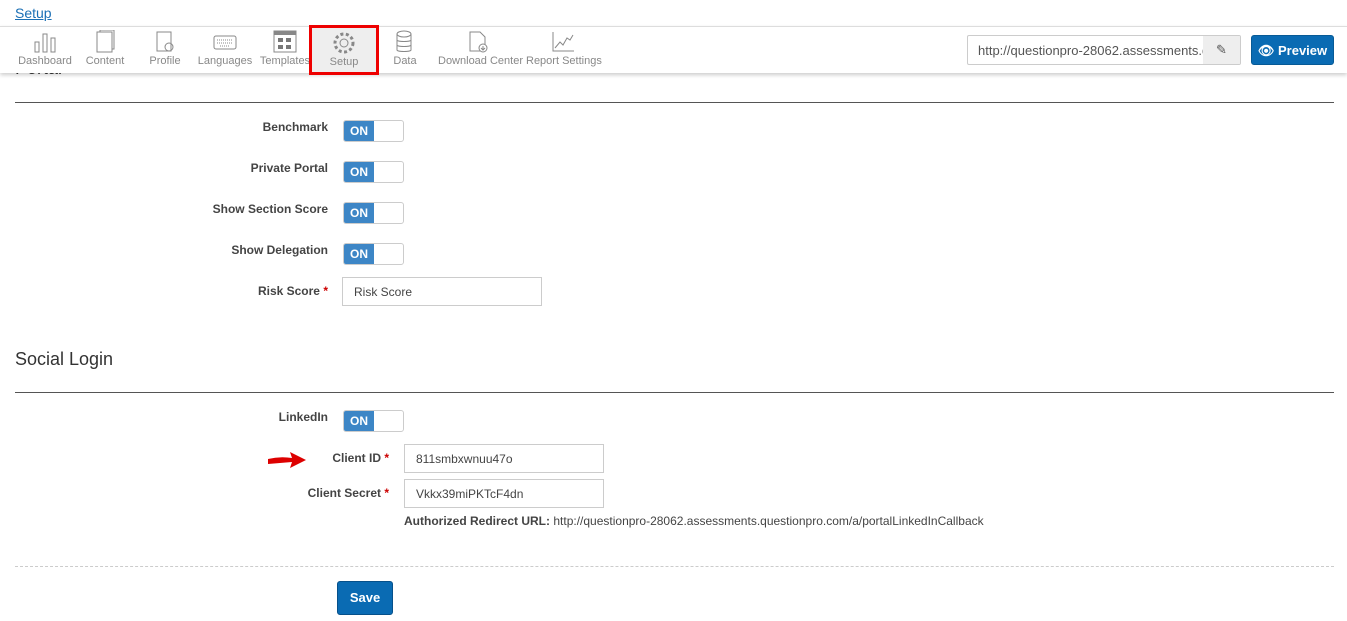  I want to click on client-secret-input: Vkkx39miPKTcF4dn, so click(504, 493).